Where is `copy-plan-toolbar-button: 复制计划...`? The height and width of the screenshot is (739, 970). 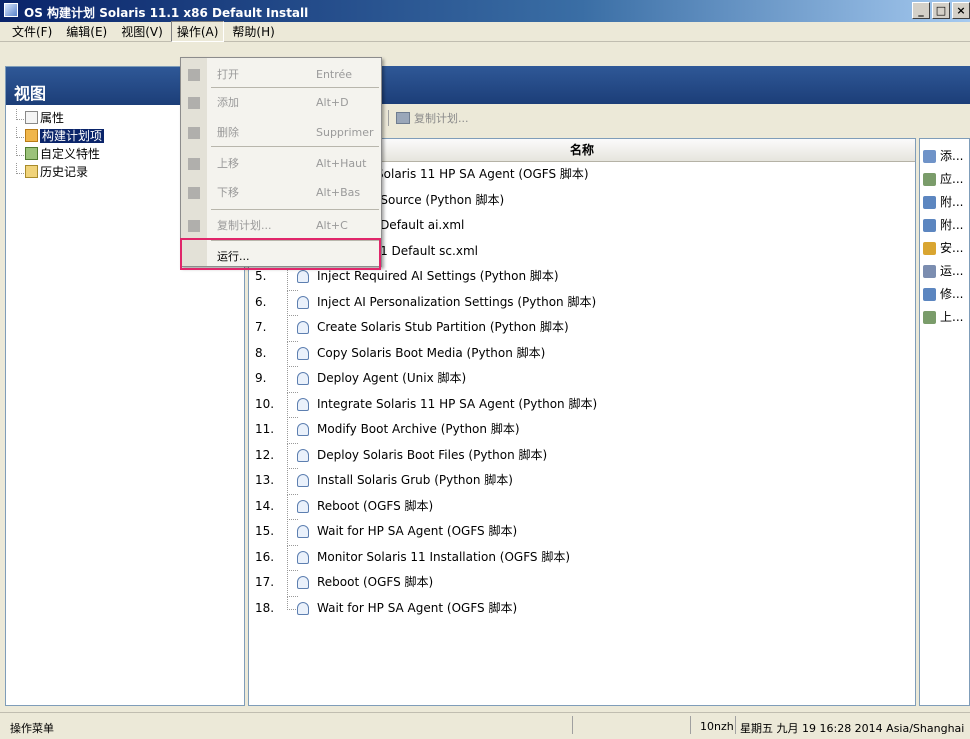 copy-plan-toolbar-button: 复制计划... is located at coordinates (432, 118).